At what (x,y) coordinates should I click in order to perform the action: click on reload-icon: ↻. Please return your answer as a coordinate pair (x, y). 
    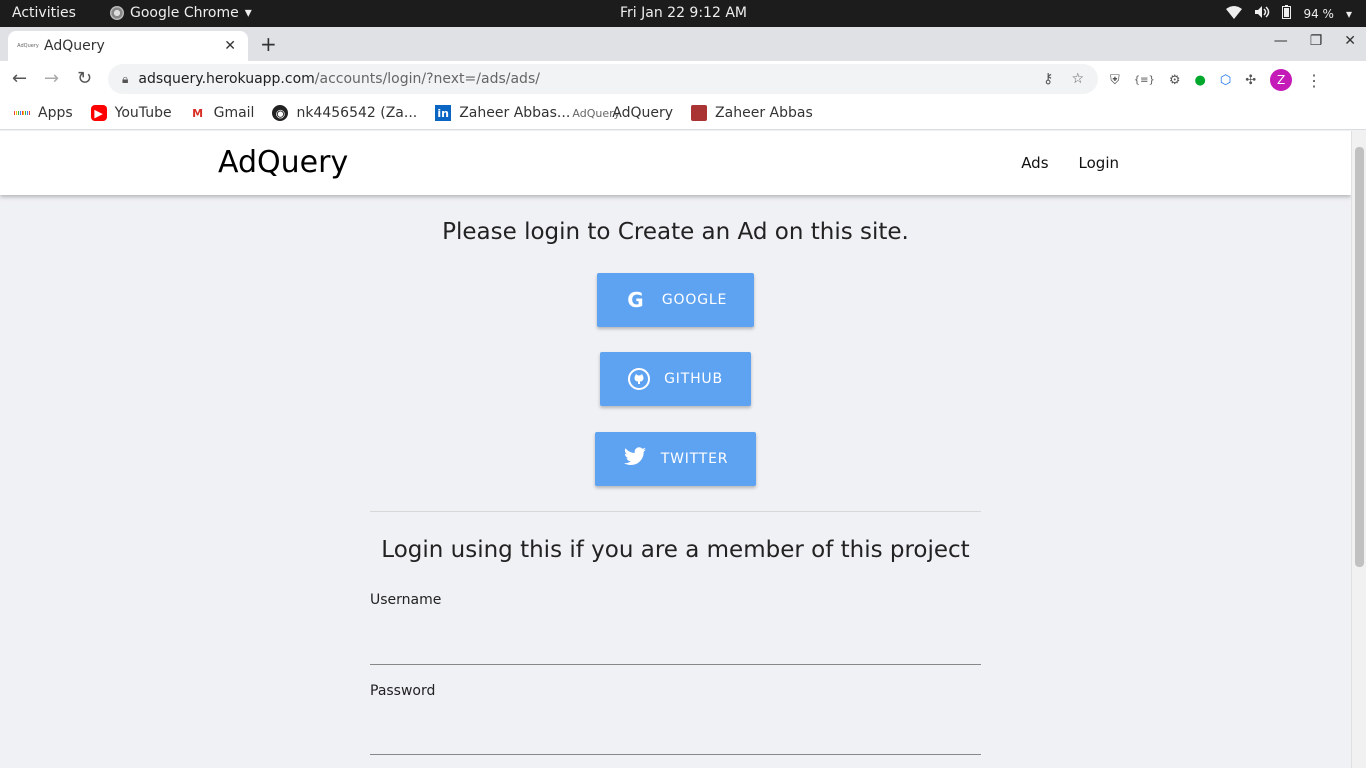
    Looking at the image, I should click on (84, 78).